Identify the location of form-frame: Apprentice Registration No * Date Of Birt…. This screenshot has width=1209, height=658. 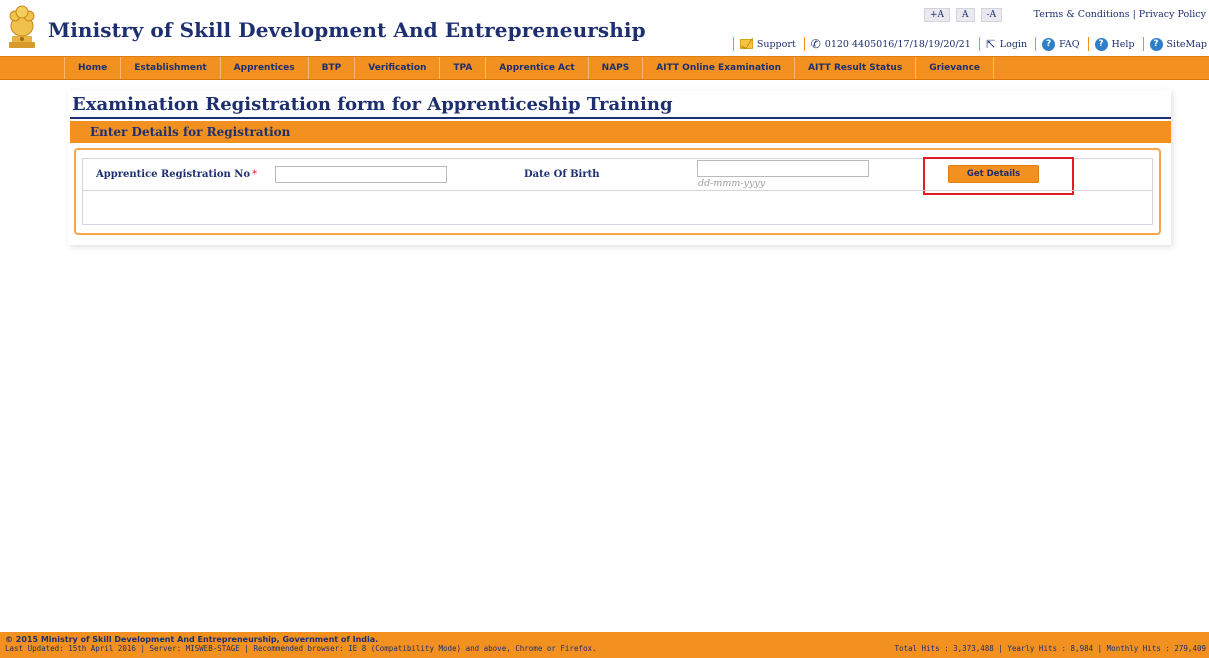
(617, 191).